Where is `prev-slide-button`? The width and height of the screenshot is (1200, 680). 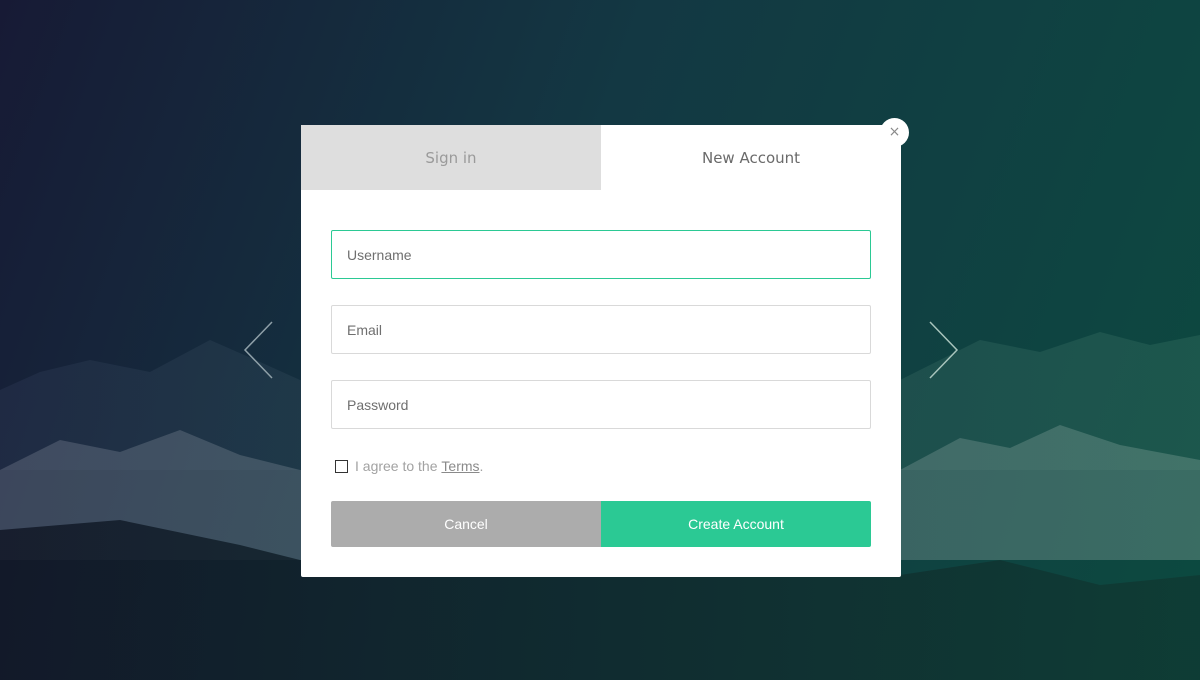 prev-slide-button is located at coordinates (260, 351).